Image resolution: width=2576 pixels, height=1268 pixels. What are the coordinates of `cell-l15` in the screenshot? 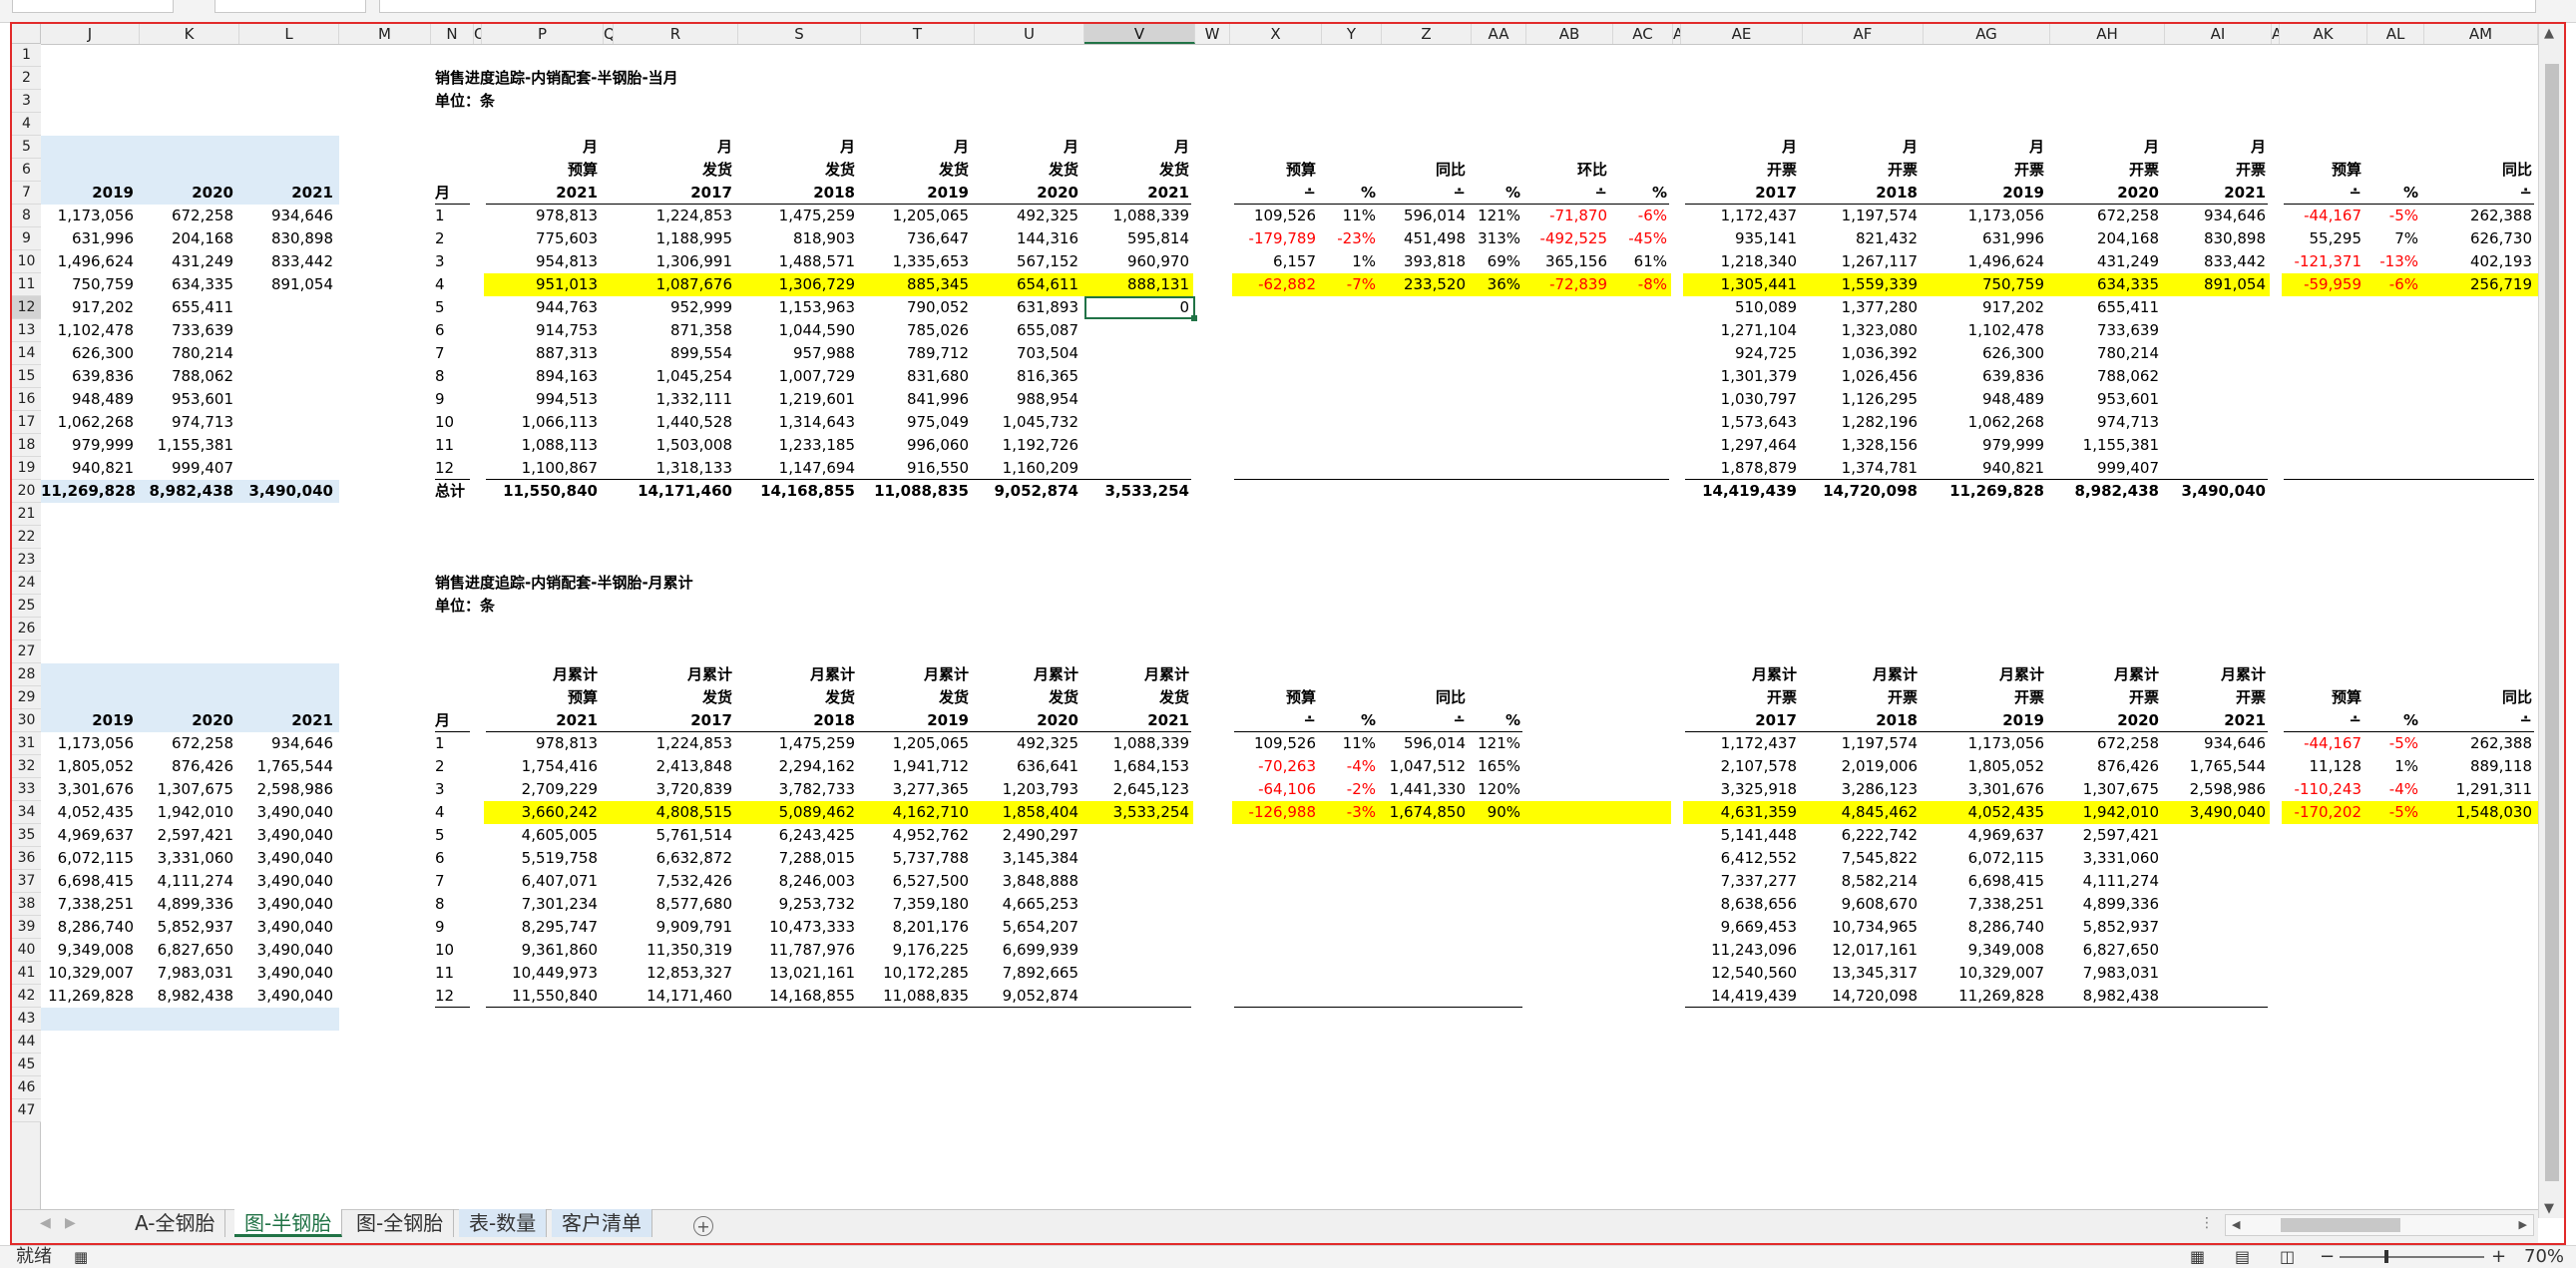 It's located at (289, 376).